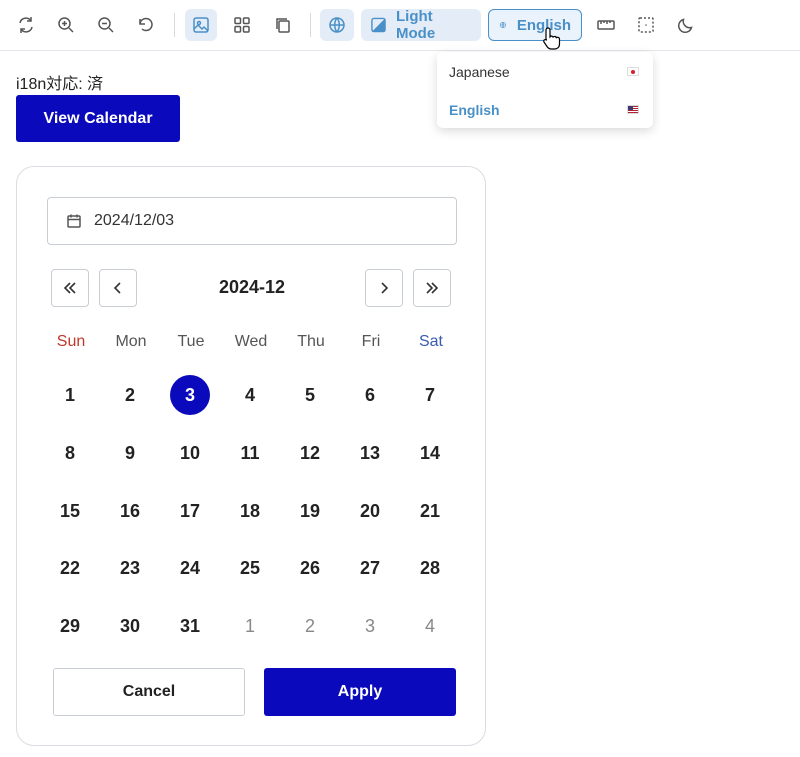 The width and height of the screenshot is (800, 757). Describe the element at coordinates (633, 109) in the screenshot. I see `us-flag-icon` at that location.